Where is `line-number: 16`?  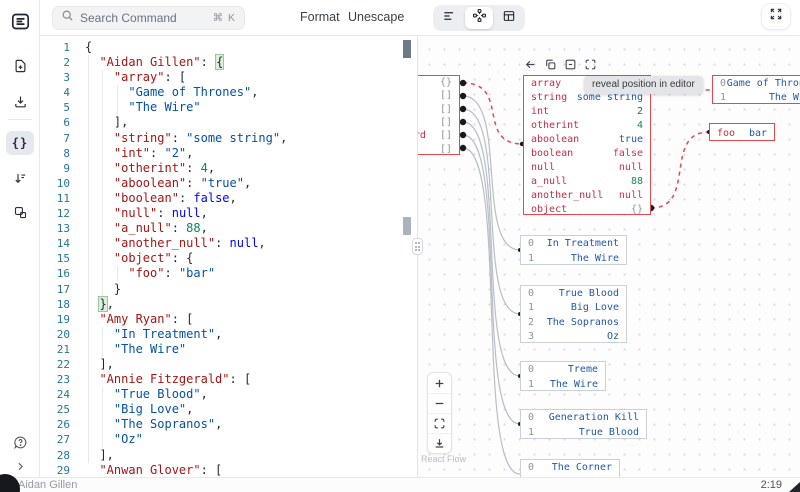 line-number: 16 is located at coordinates (63, 274).